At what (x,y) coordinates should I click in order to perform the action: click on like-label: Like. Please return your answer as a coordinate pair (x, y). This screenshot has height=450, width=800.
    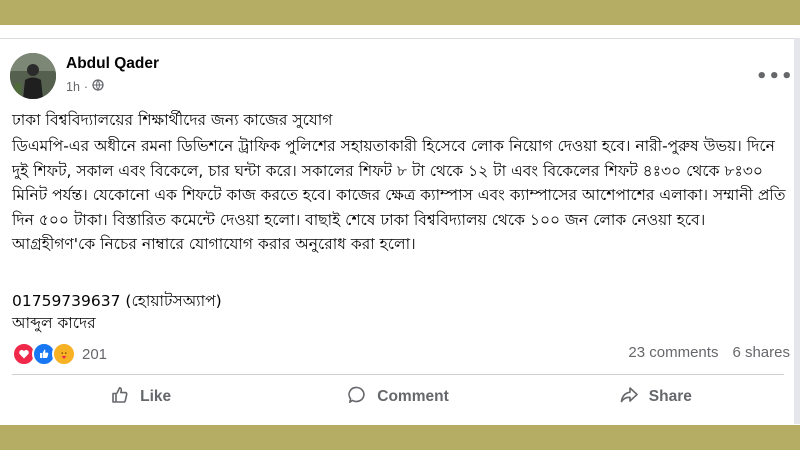
    Looking at the image, I should click on (156, 396).